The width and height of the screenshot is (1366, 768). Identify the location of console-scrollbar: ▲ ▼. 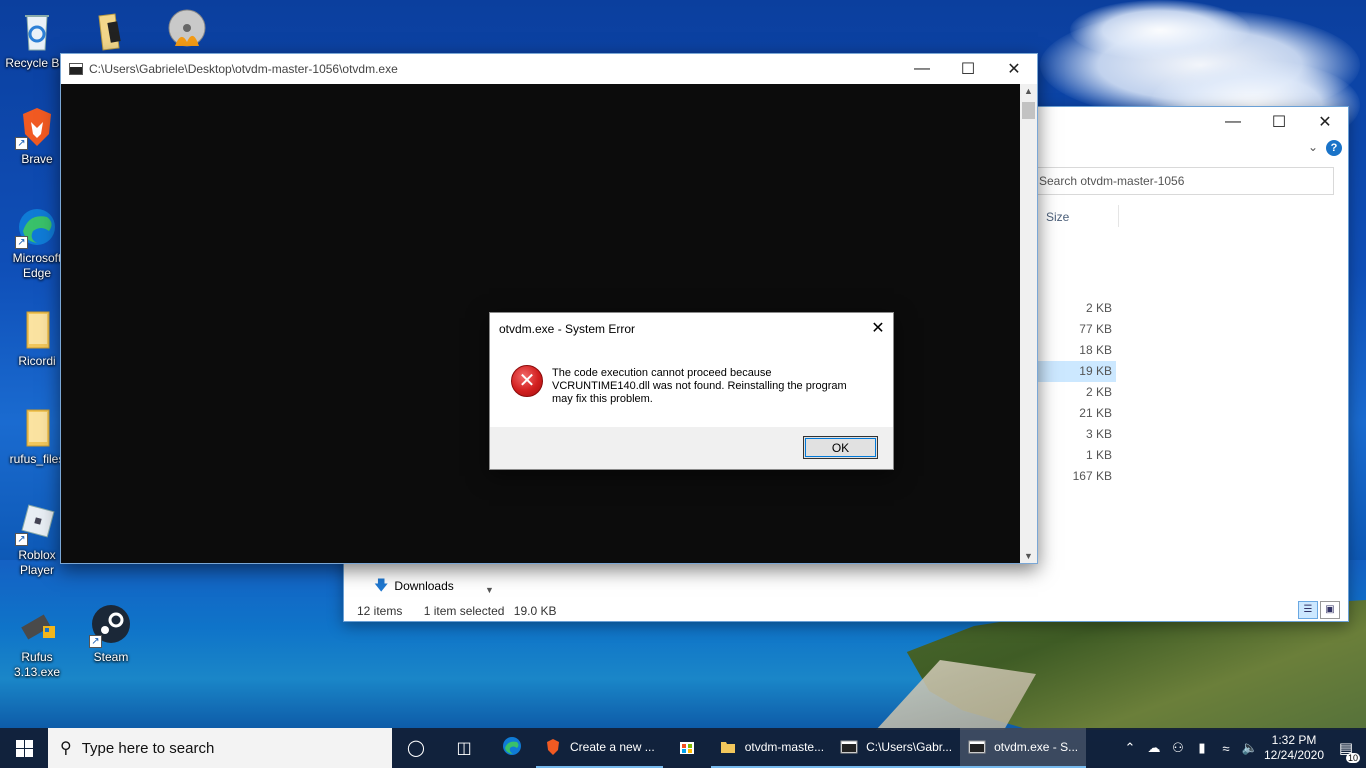
(1028, 323).